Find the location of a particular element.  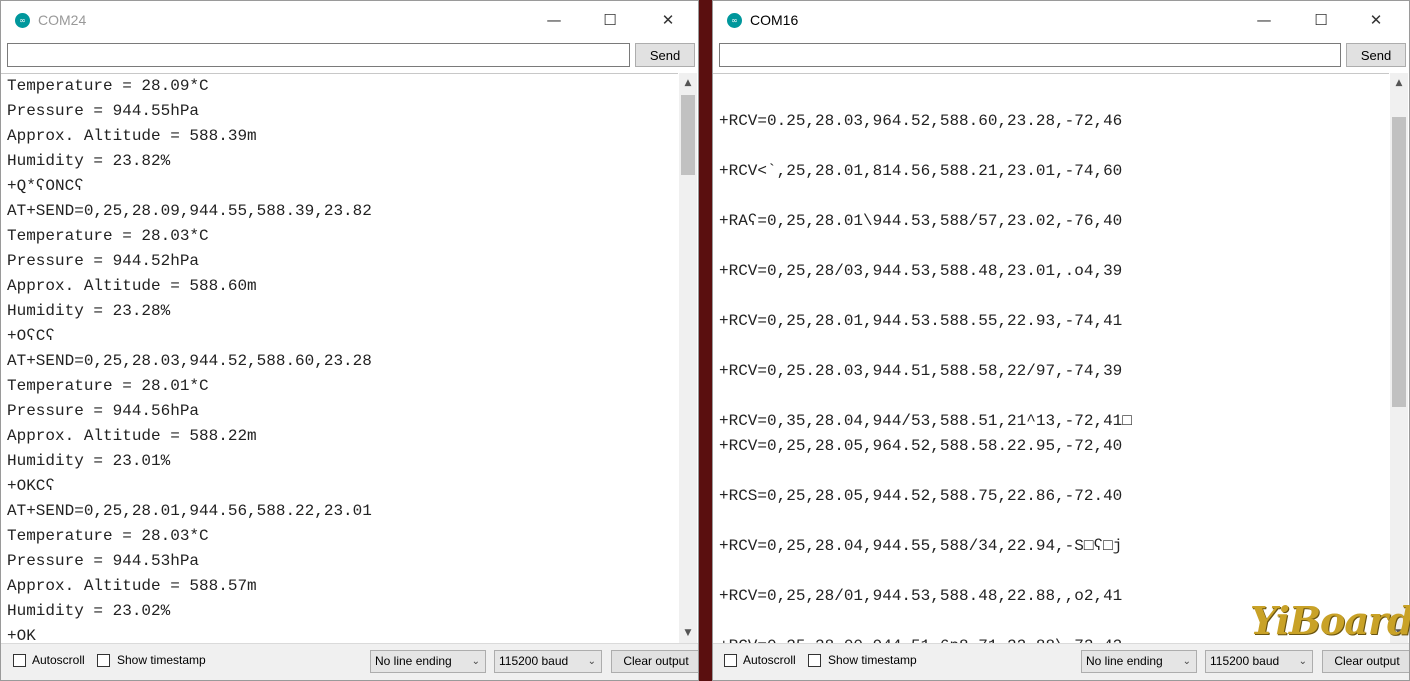

output-line: Humidity = 23.82% is located at coordinates (89, 161).